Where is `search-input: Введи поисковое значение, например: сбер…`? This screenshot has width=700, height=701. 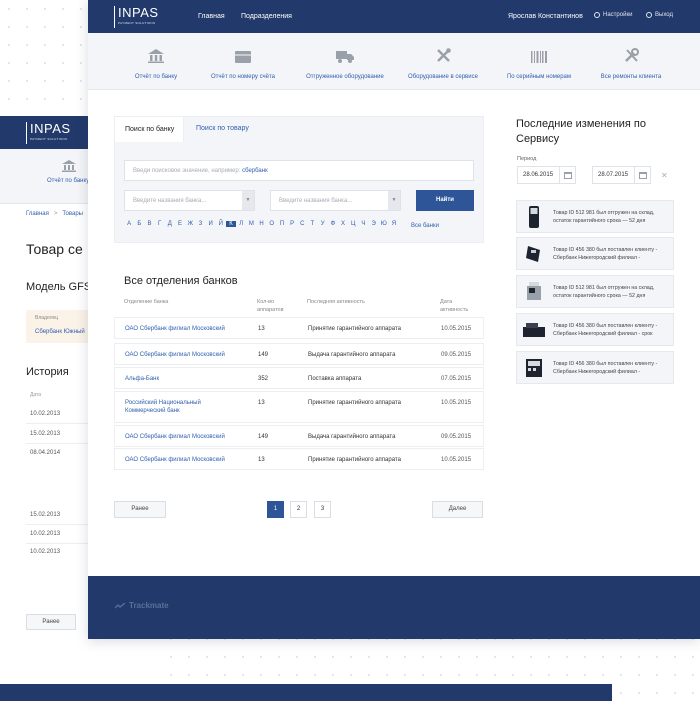
search-input: Введи поисковое значение, например: сбер… is located at coordinates (299, 170).